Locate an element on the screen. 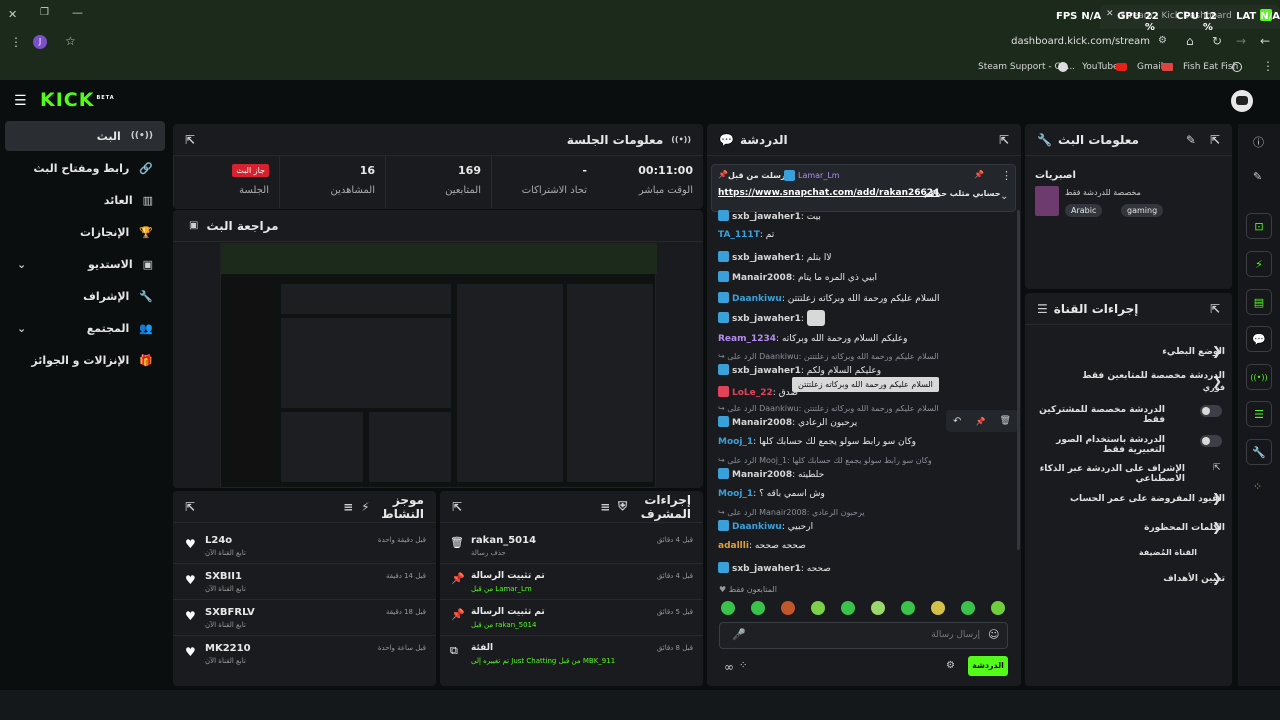 The width and height of the screenshot is (1280, 720). nav-item-studio: ▣ الاستديو ⌄ is located at coordinates (85, 264).